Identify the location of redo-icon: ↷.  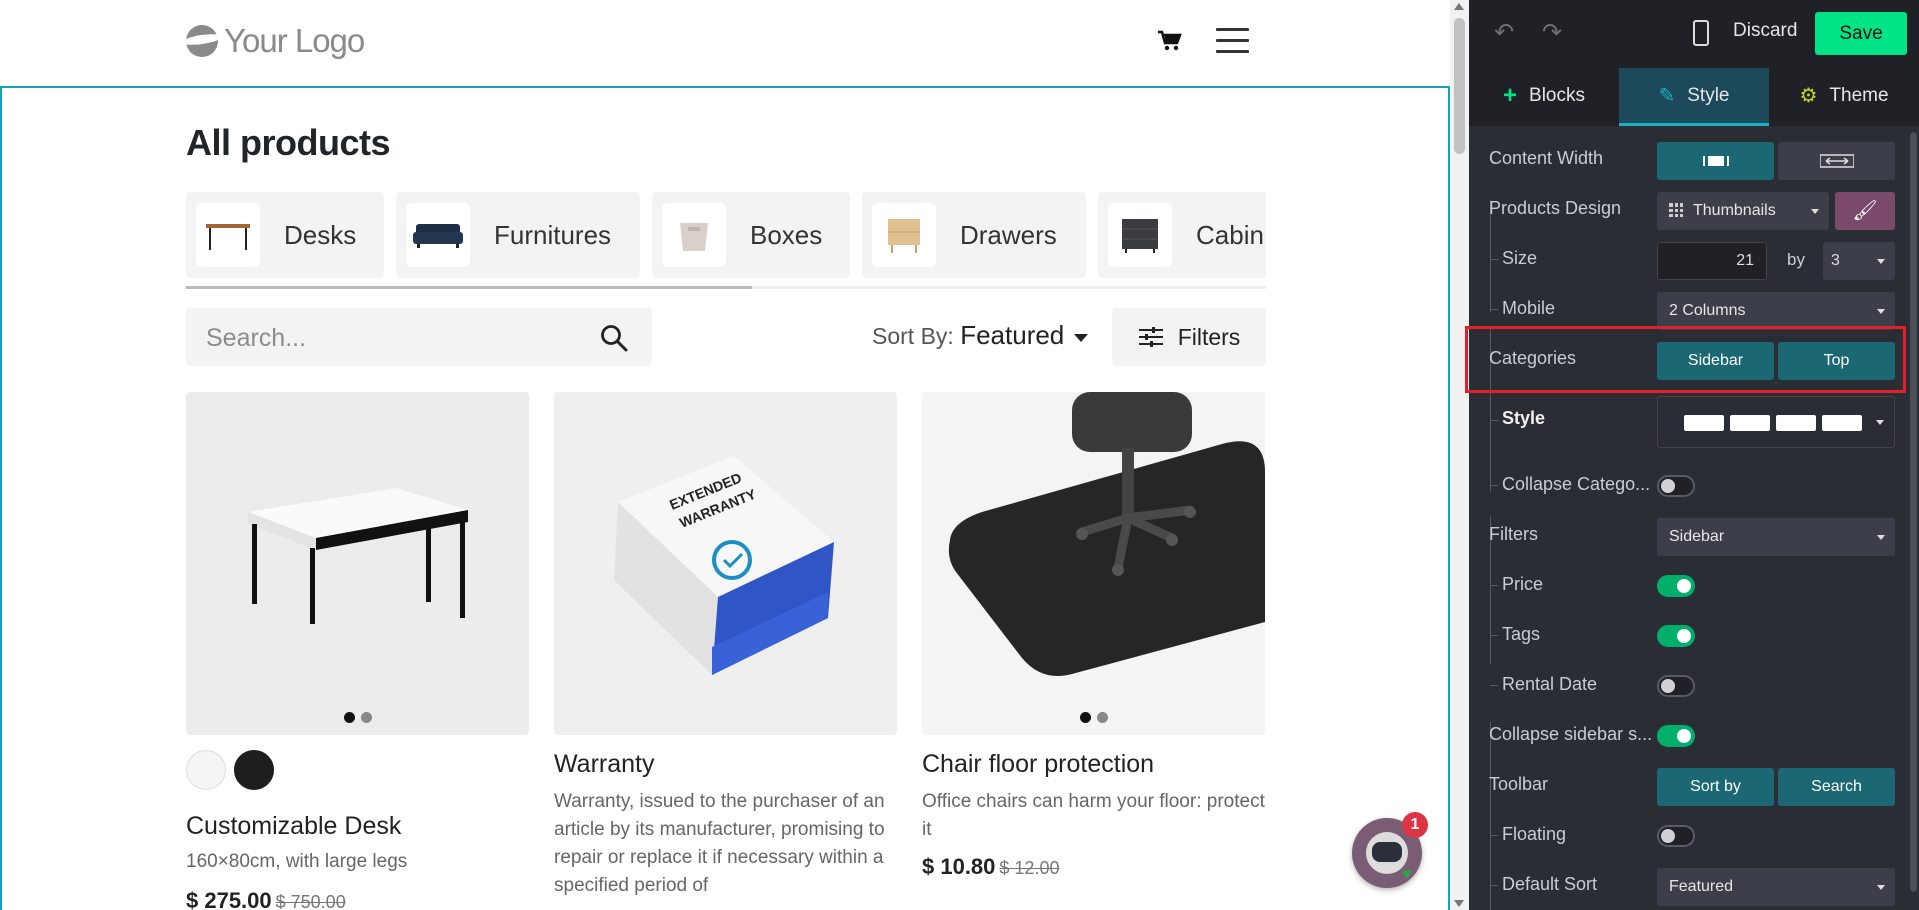
(1552, 33).